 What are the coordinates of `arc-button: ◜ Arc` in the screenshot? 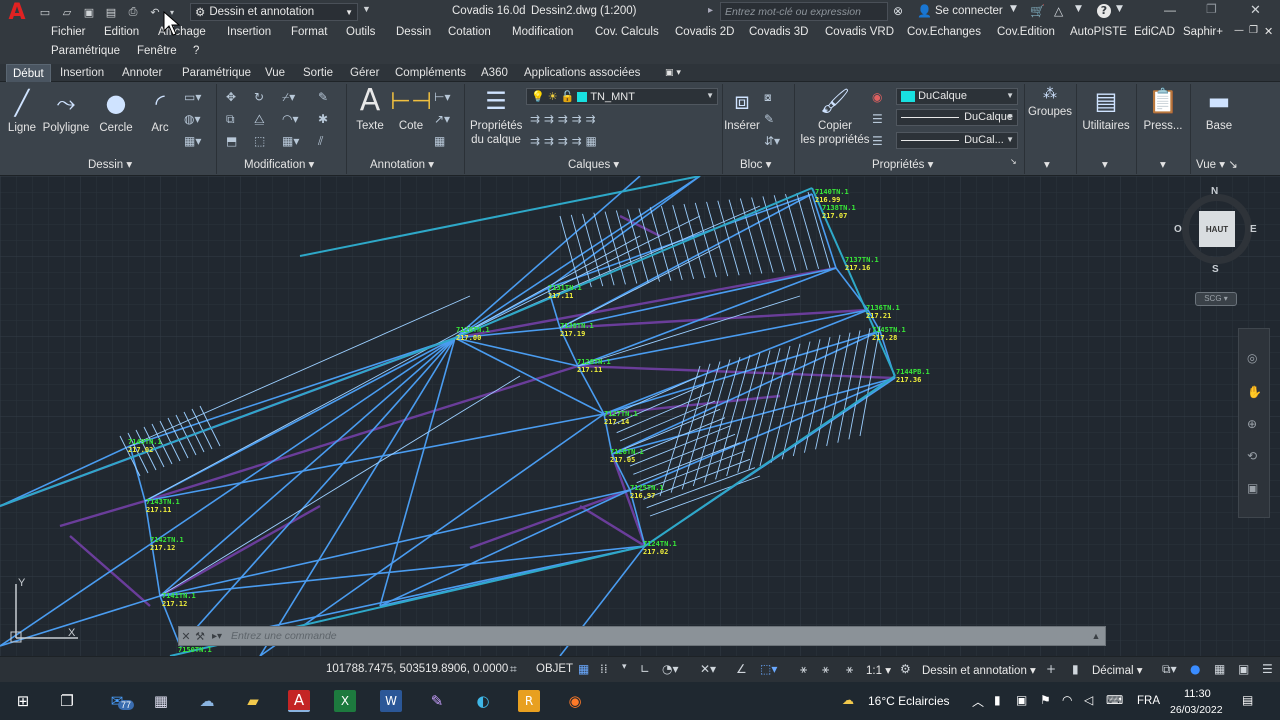 It's located at (160, 111).